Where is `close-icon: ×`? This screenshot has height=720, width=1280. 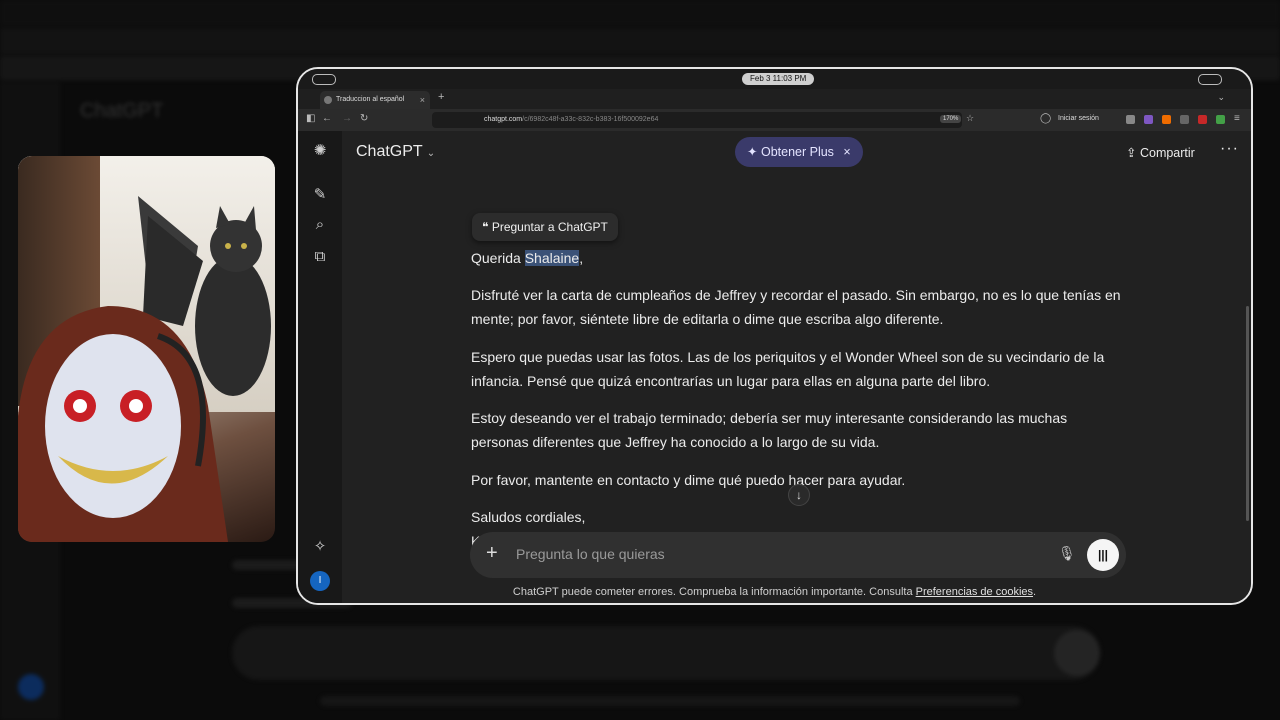
close-icon: × is located at coordinates (846, 152).